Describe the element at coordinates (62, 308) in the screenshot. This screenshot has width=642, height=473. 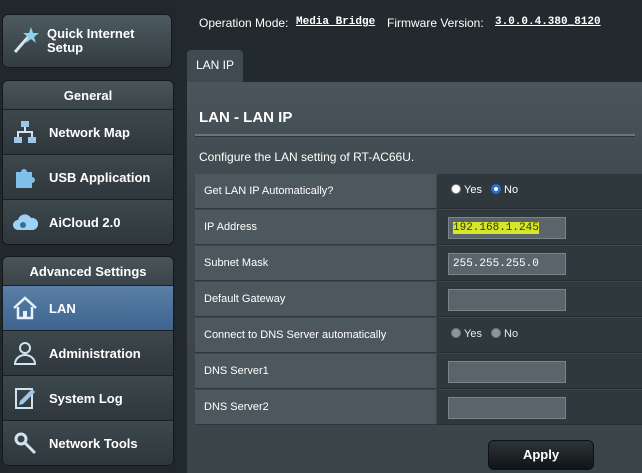
I see `sidebar-item-label: LAN` at that location.